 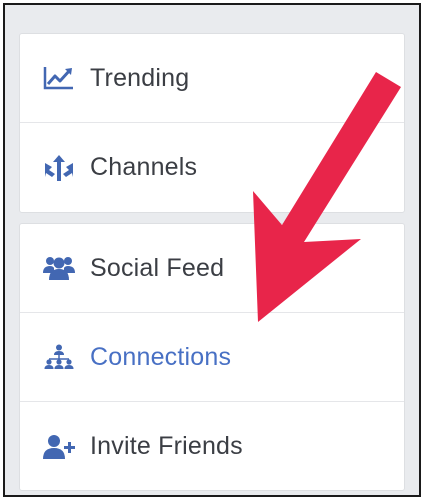 I want to click on nav-item-label: Invite Friends, so click(x=166, y=446).